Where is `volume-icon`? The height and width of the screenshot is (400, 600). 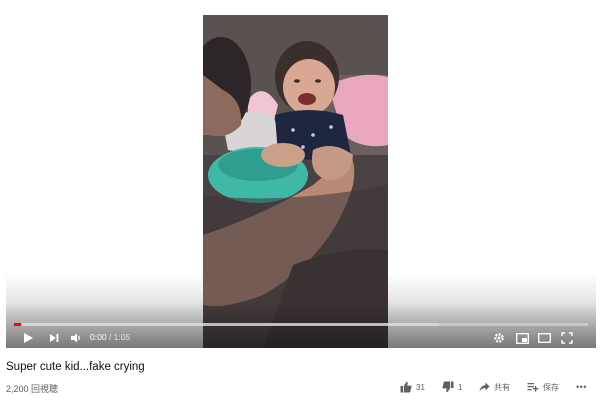
volume-icon is located at coordinates (75, 338).